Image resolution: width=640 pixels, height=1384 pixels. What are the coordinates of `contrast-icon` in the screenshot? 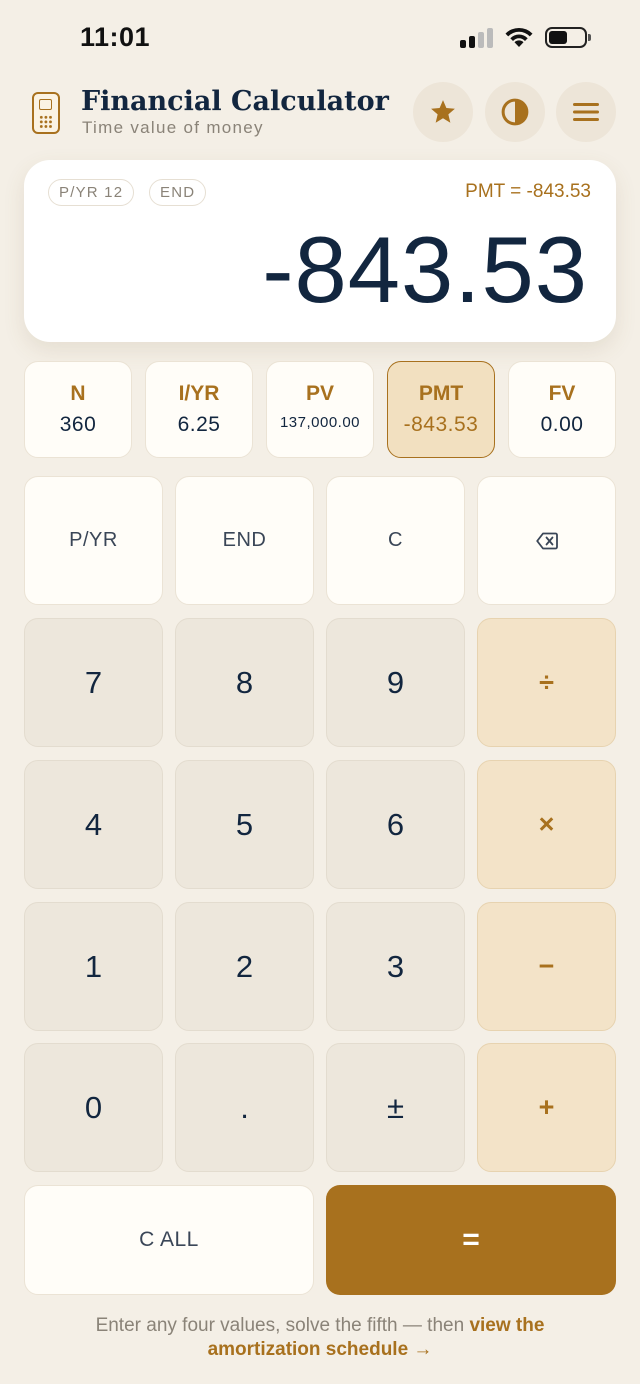 It's located at (515, 112).